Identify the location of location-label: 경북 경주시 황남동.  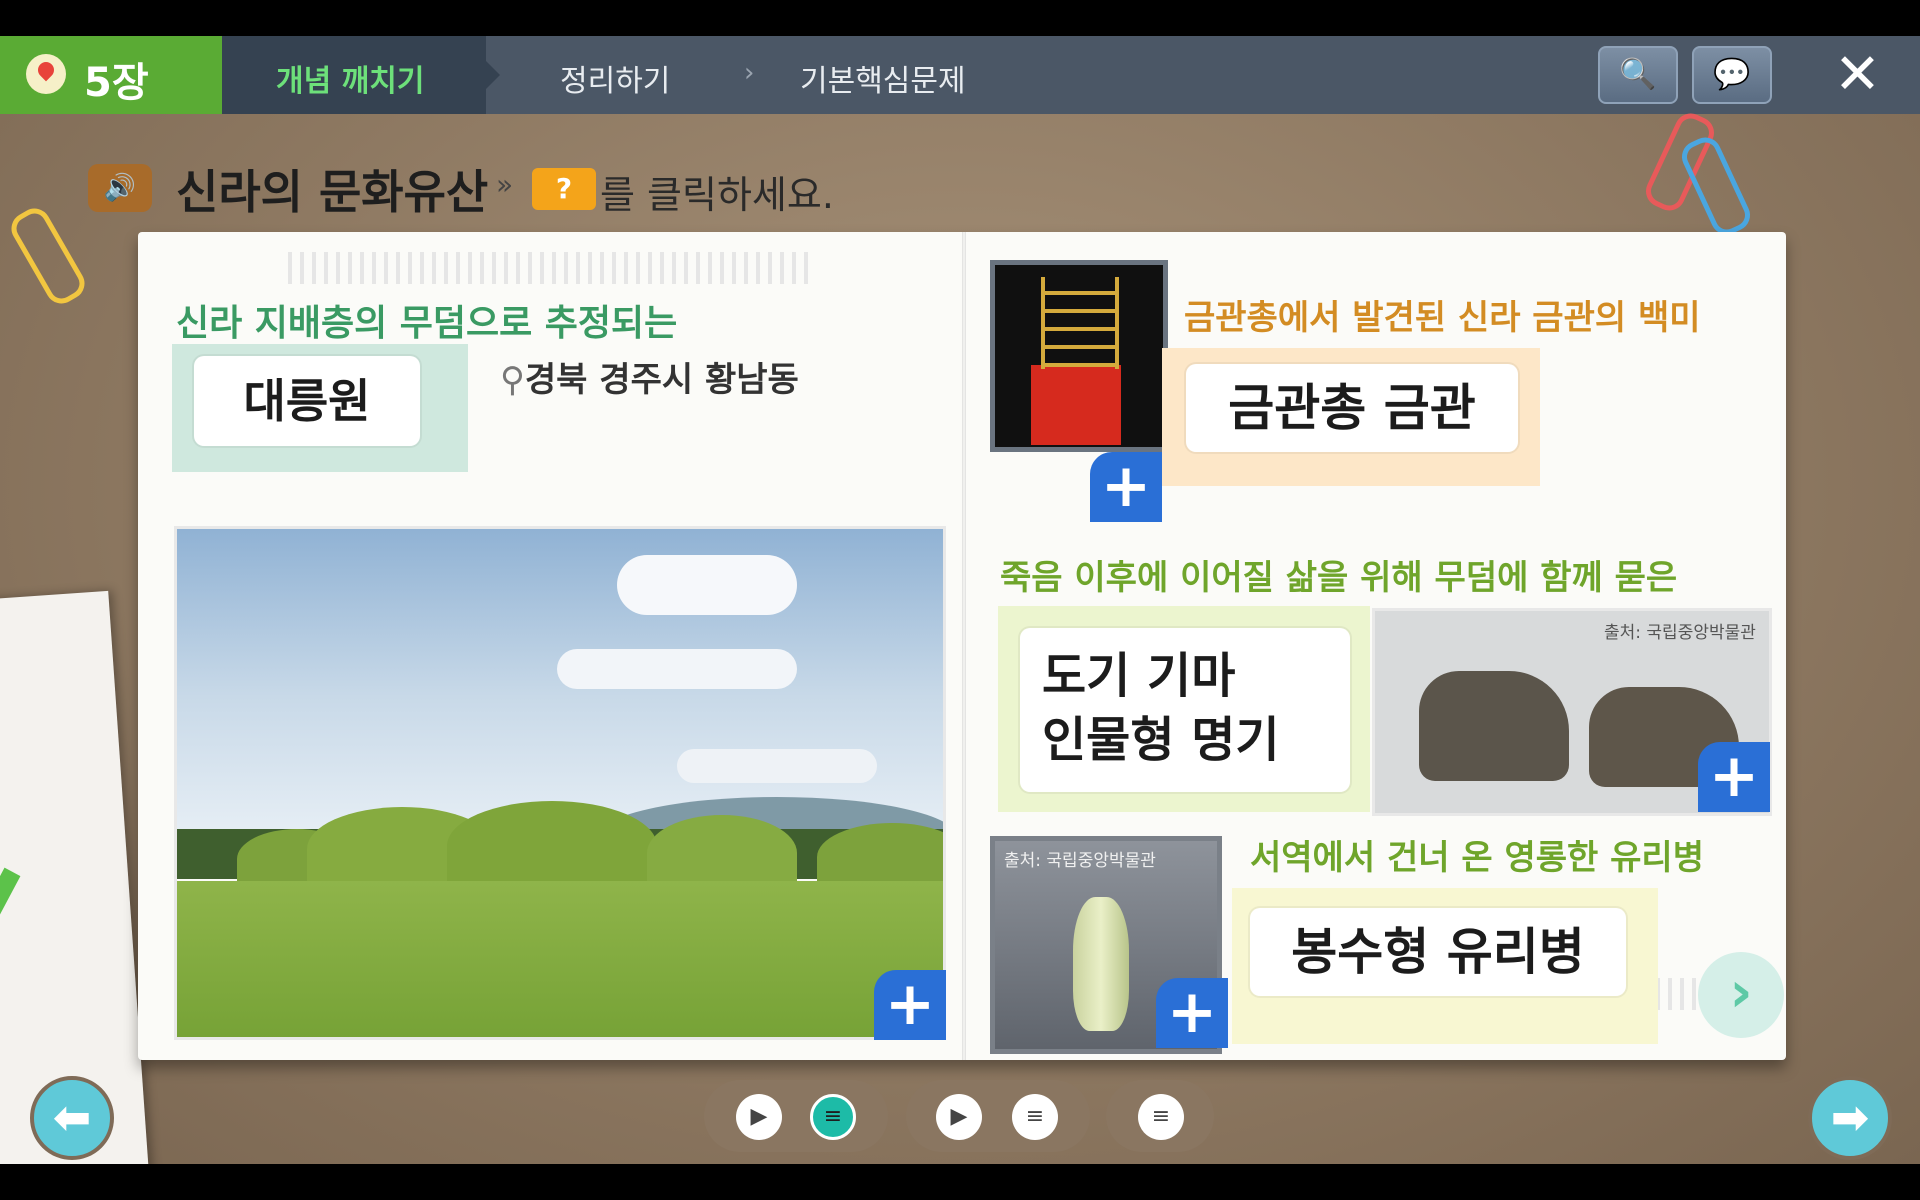
(661, 380).